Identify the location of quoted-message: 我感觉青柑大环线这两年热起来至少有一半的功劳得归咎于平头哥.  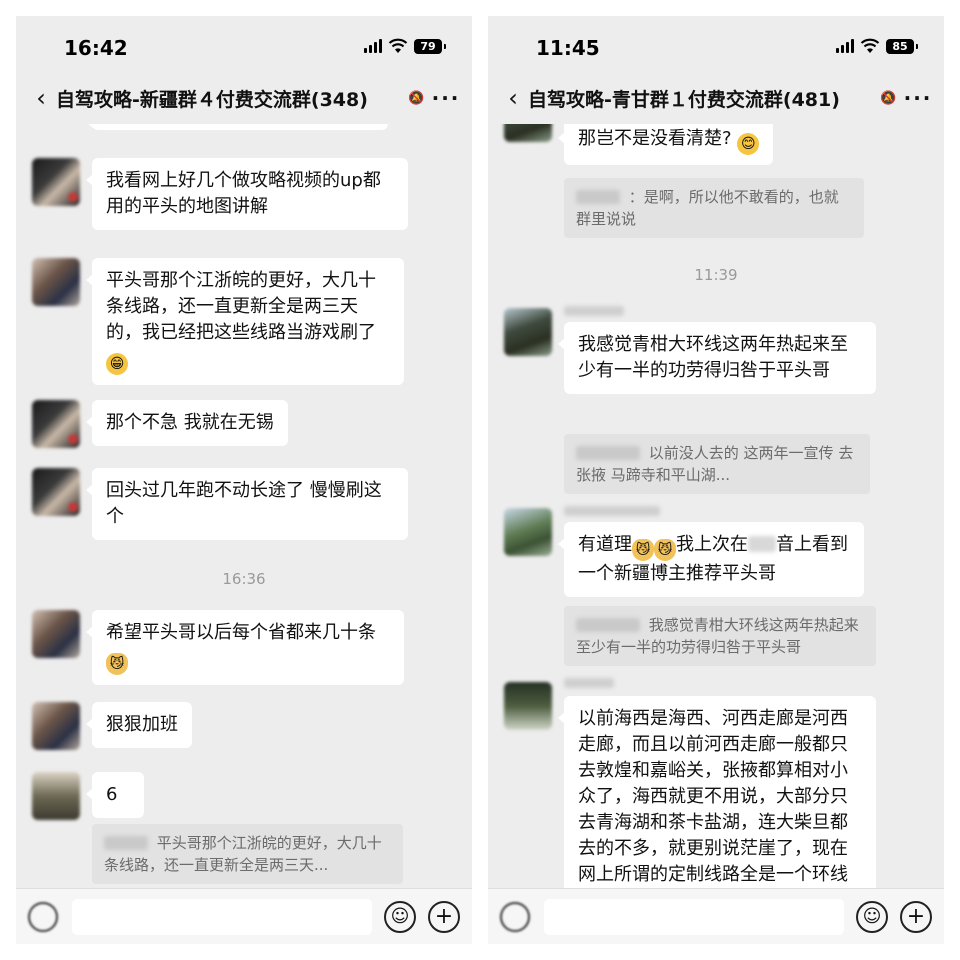
(720, 636).